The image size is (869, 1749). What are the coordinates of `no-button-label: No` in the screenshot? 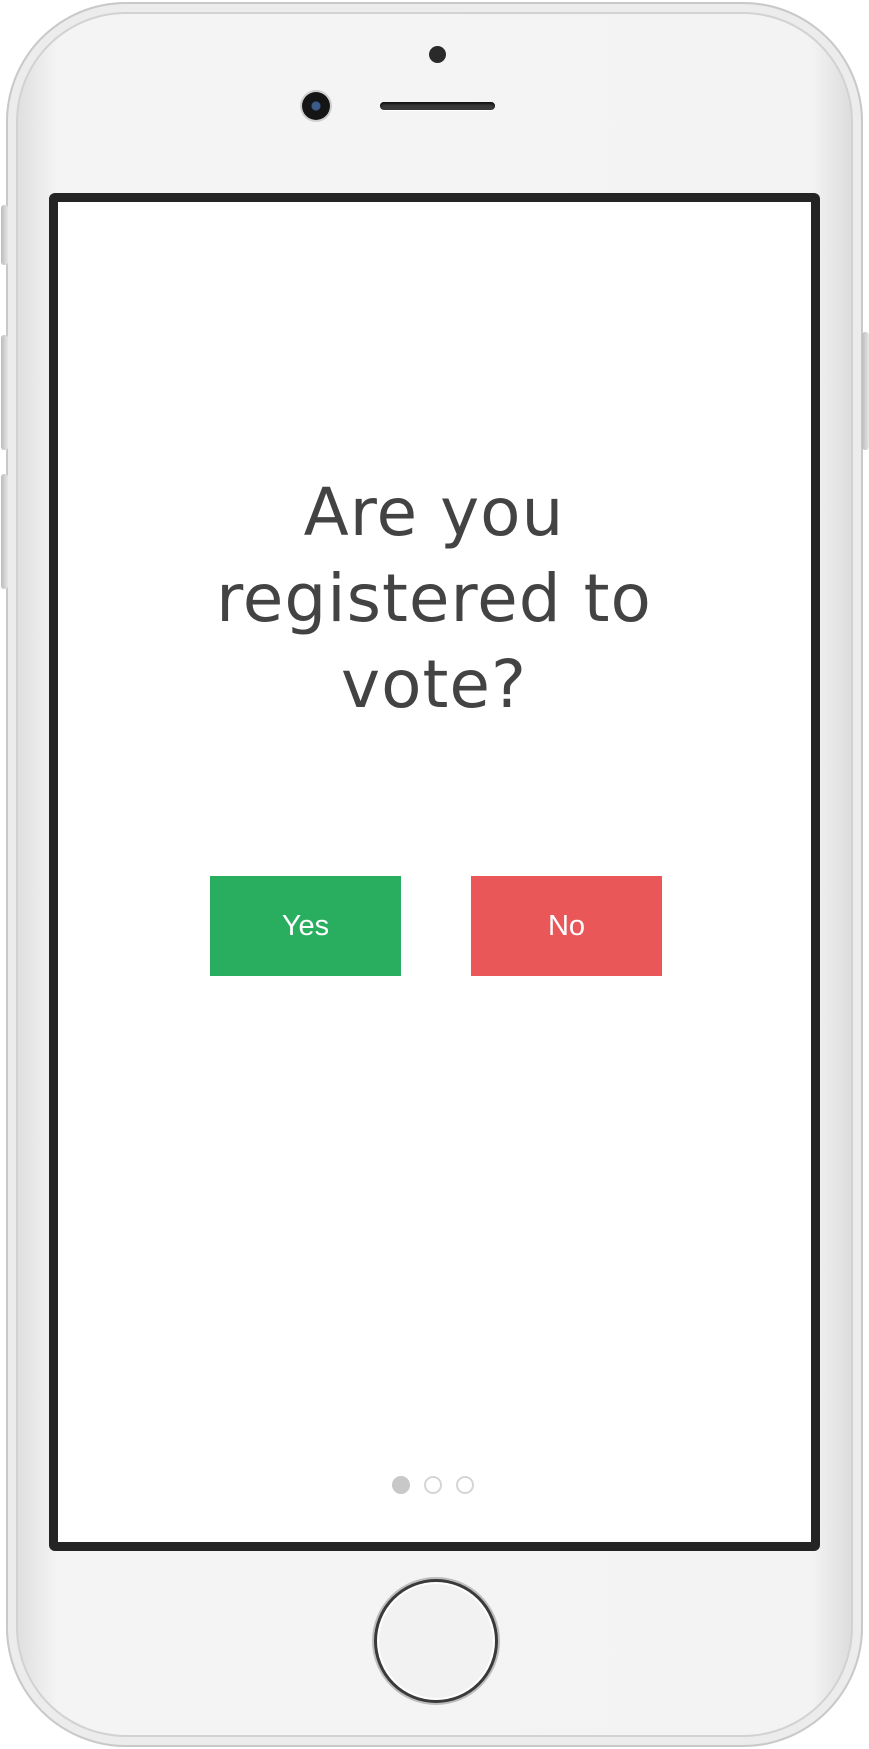 It's located at (566, 925).